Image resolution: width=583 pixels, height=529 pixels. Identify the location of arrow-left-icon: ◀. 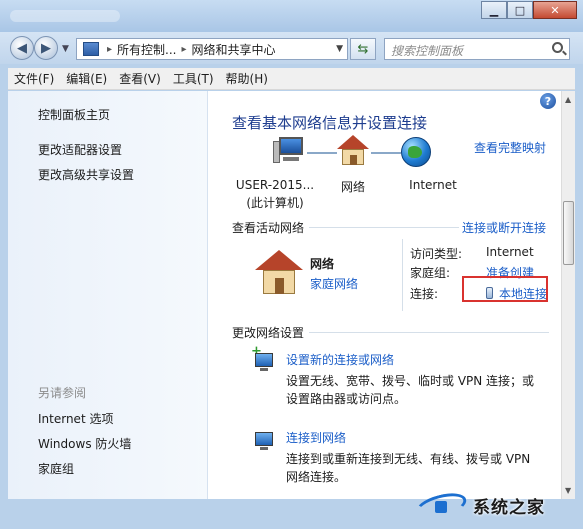
(22, 48).